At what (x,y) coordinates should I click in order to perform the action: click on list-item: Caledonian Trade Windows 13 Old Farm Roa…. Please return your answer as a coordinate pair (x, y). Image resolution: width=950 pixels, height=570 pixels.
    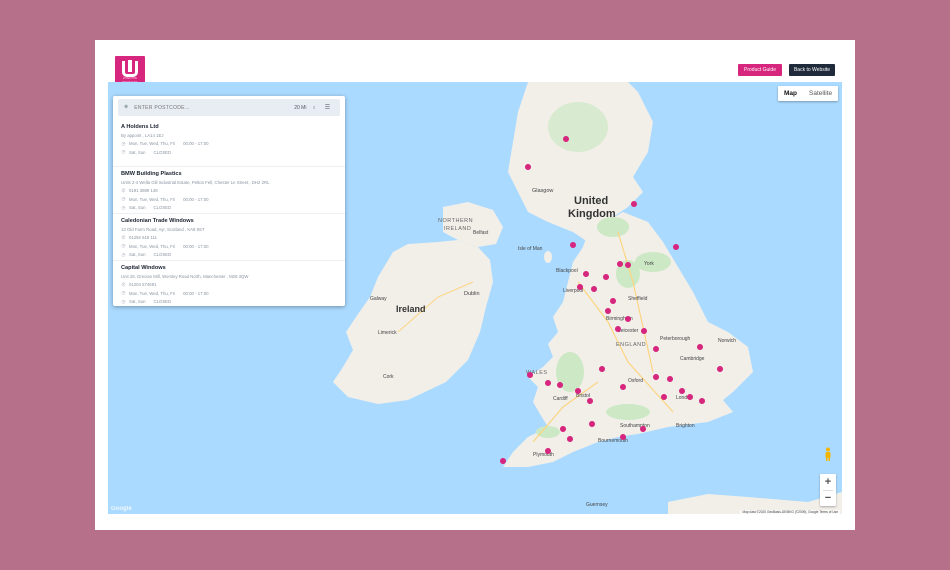
    Looking at the image, I should click on (229, 237).